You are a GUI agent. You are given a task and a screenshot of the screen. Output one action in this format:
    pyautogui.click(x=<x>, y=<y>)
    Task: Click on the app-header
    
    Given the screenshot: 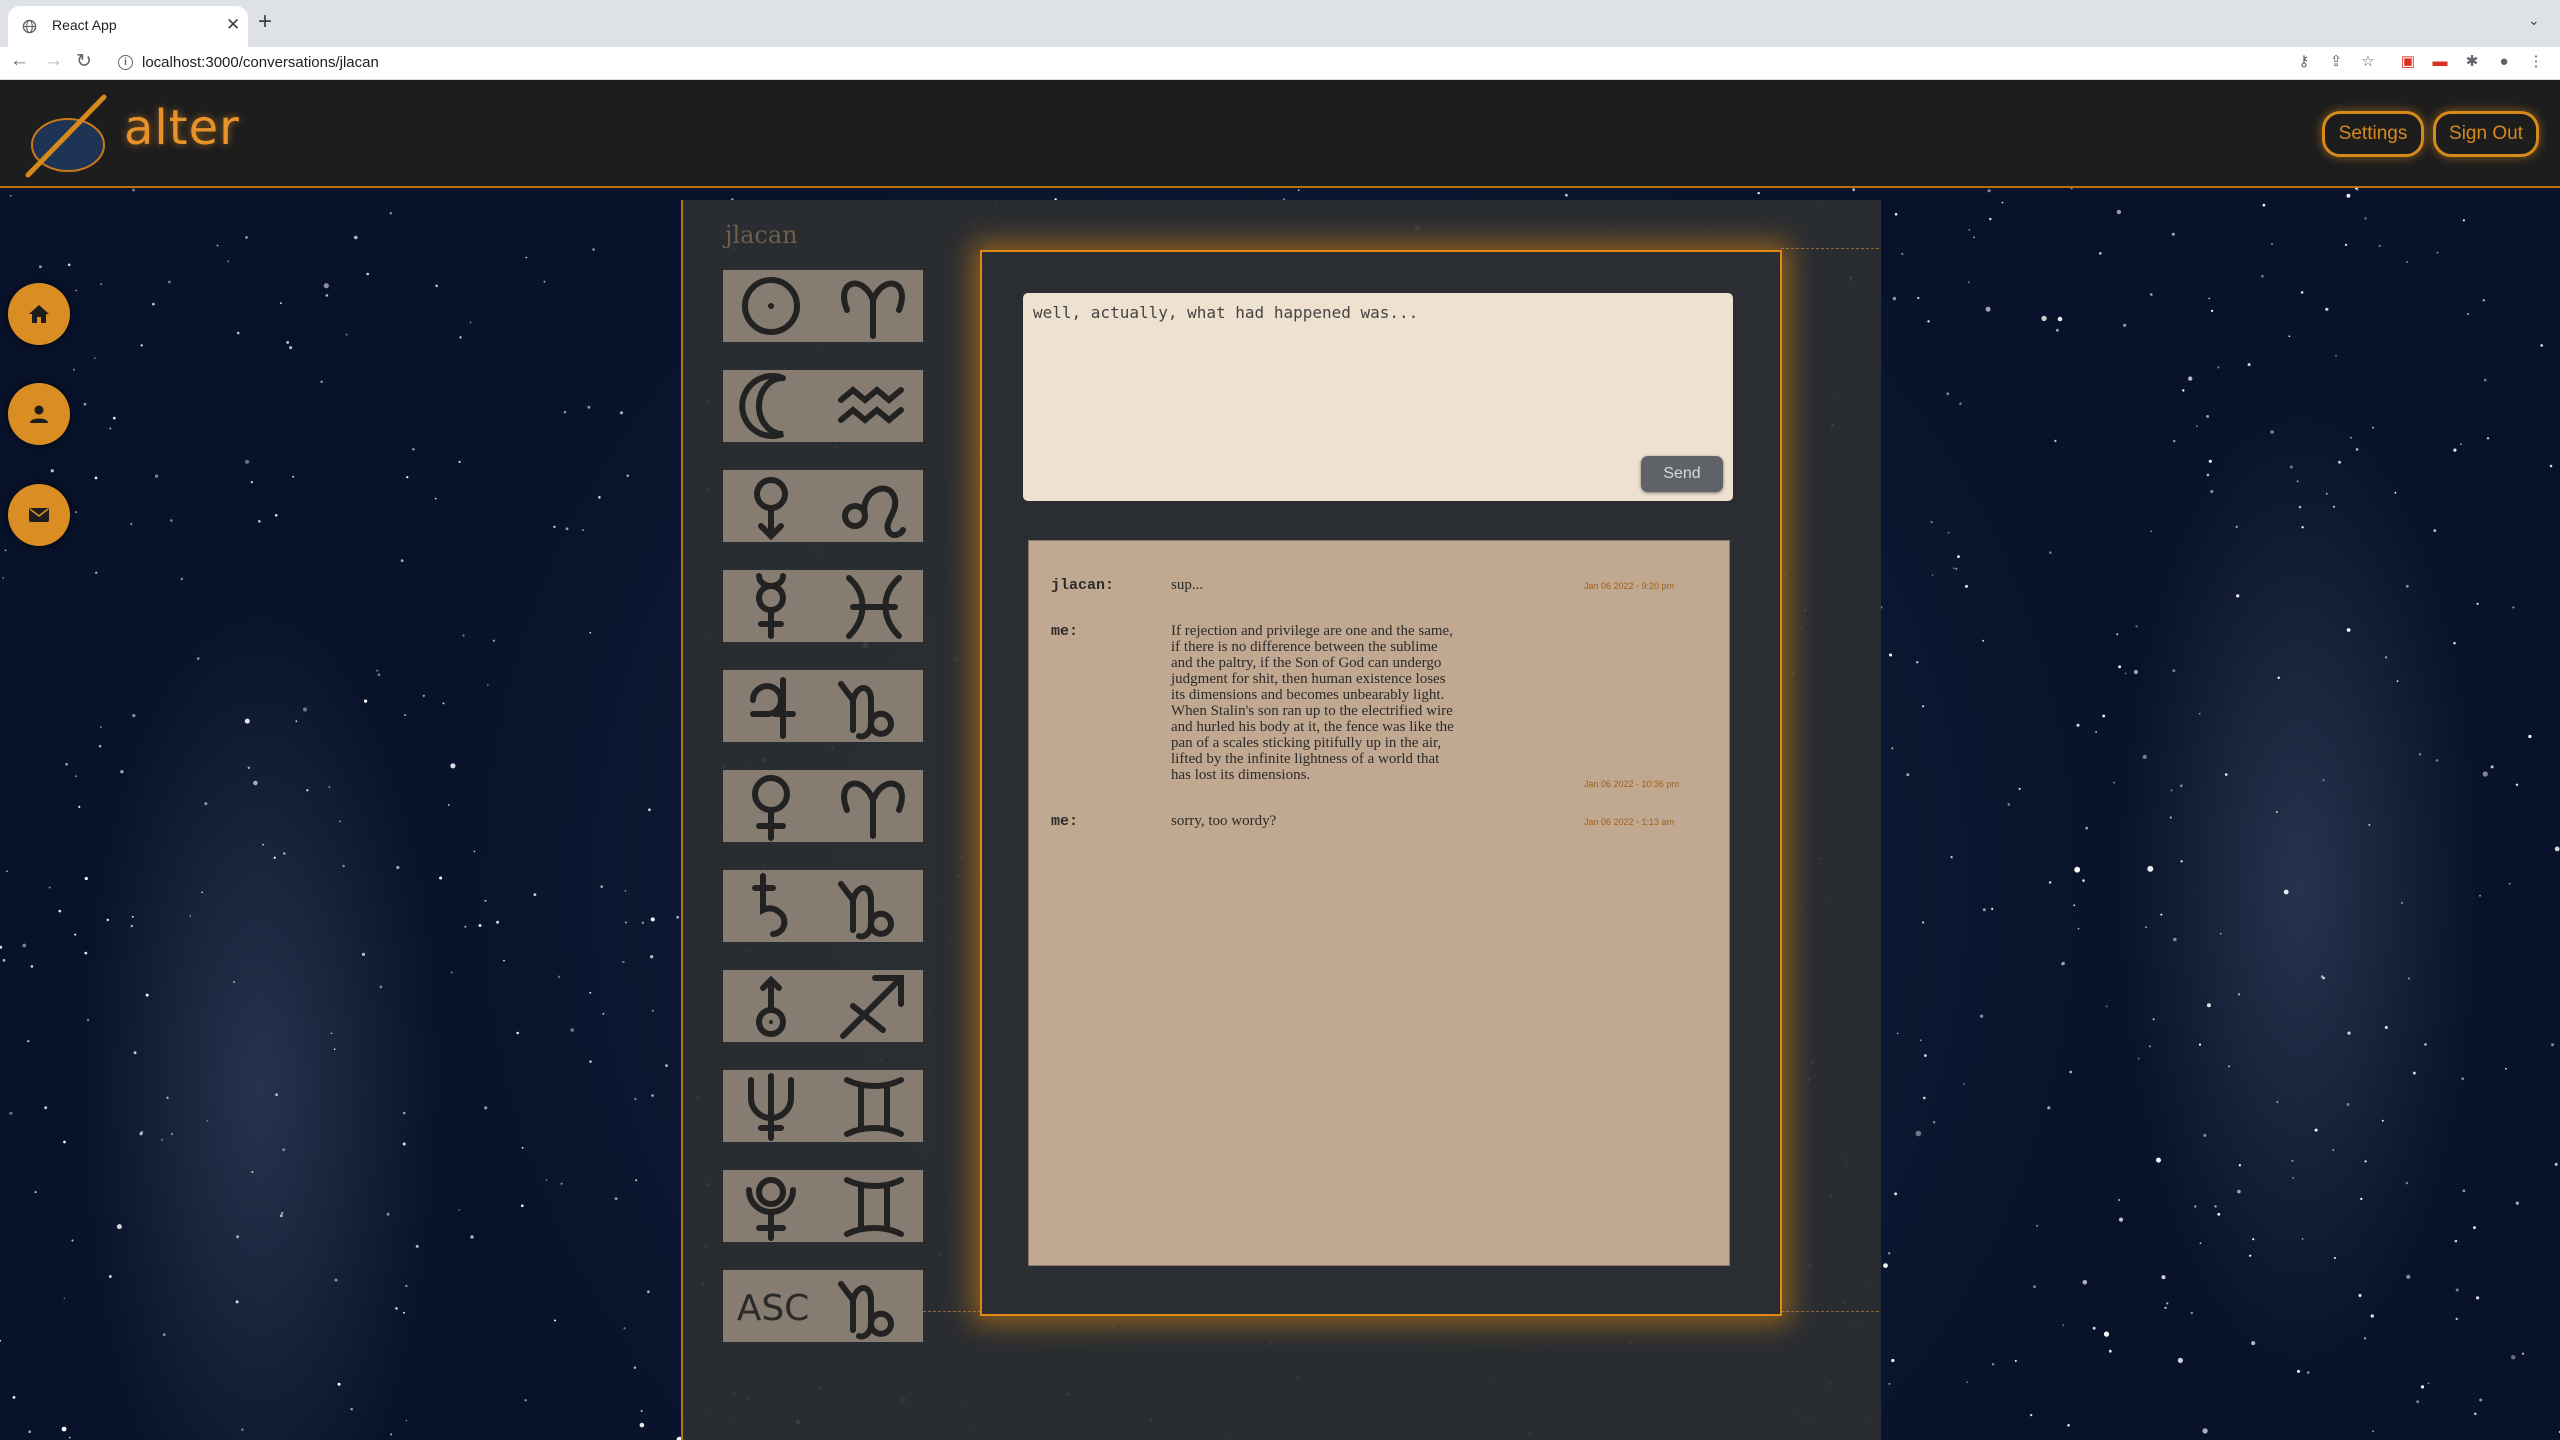 What is the action you would take?
    pyautogui.click(x=1280, y=134)
    